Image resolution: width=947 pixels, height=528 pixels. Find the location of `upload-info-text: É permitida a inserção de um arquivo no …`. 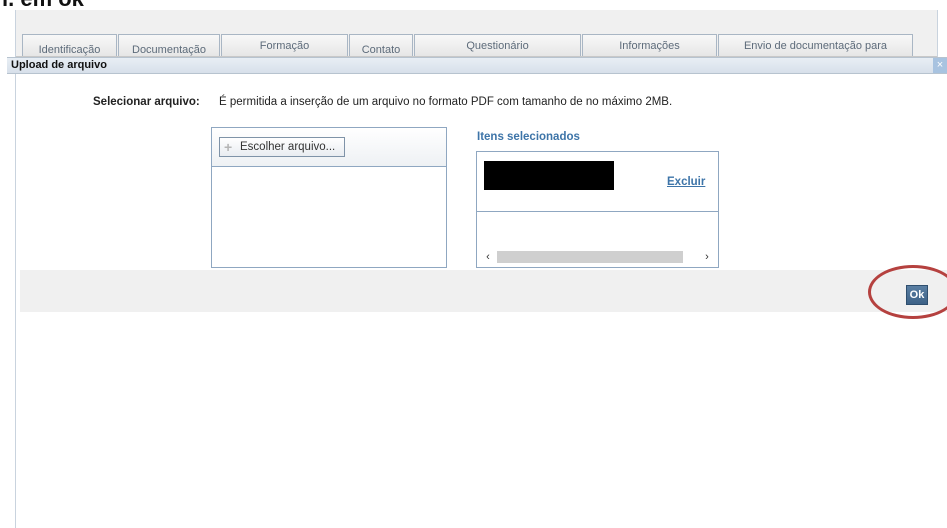

upload-info-text: É permitida a inserção de um arquivo no … is located at coordinates (446, 102).